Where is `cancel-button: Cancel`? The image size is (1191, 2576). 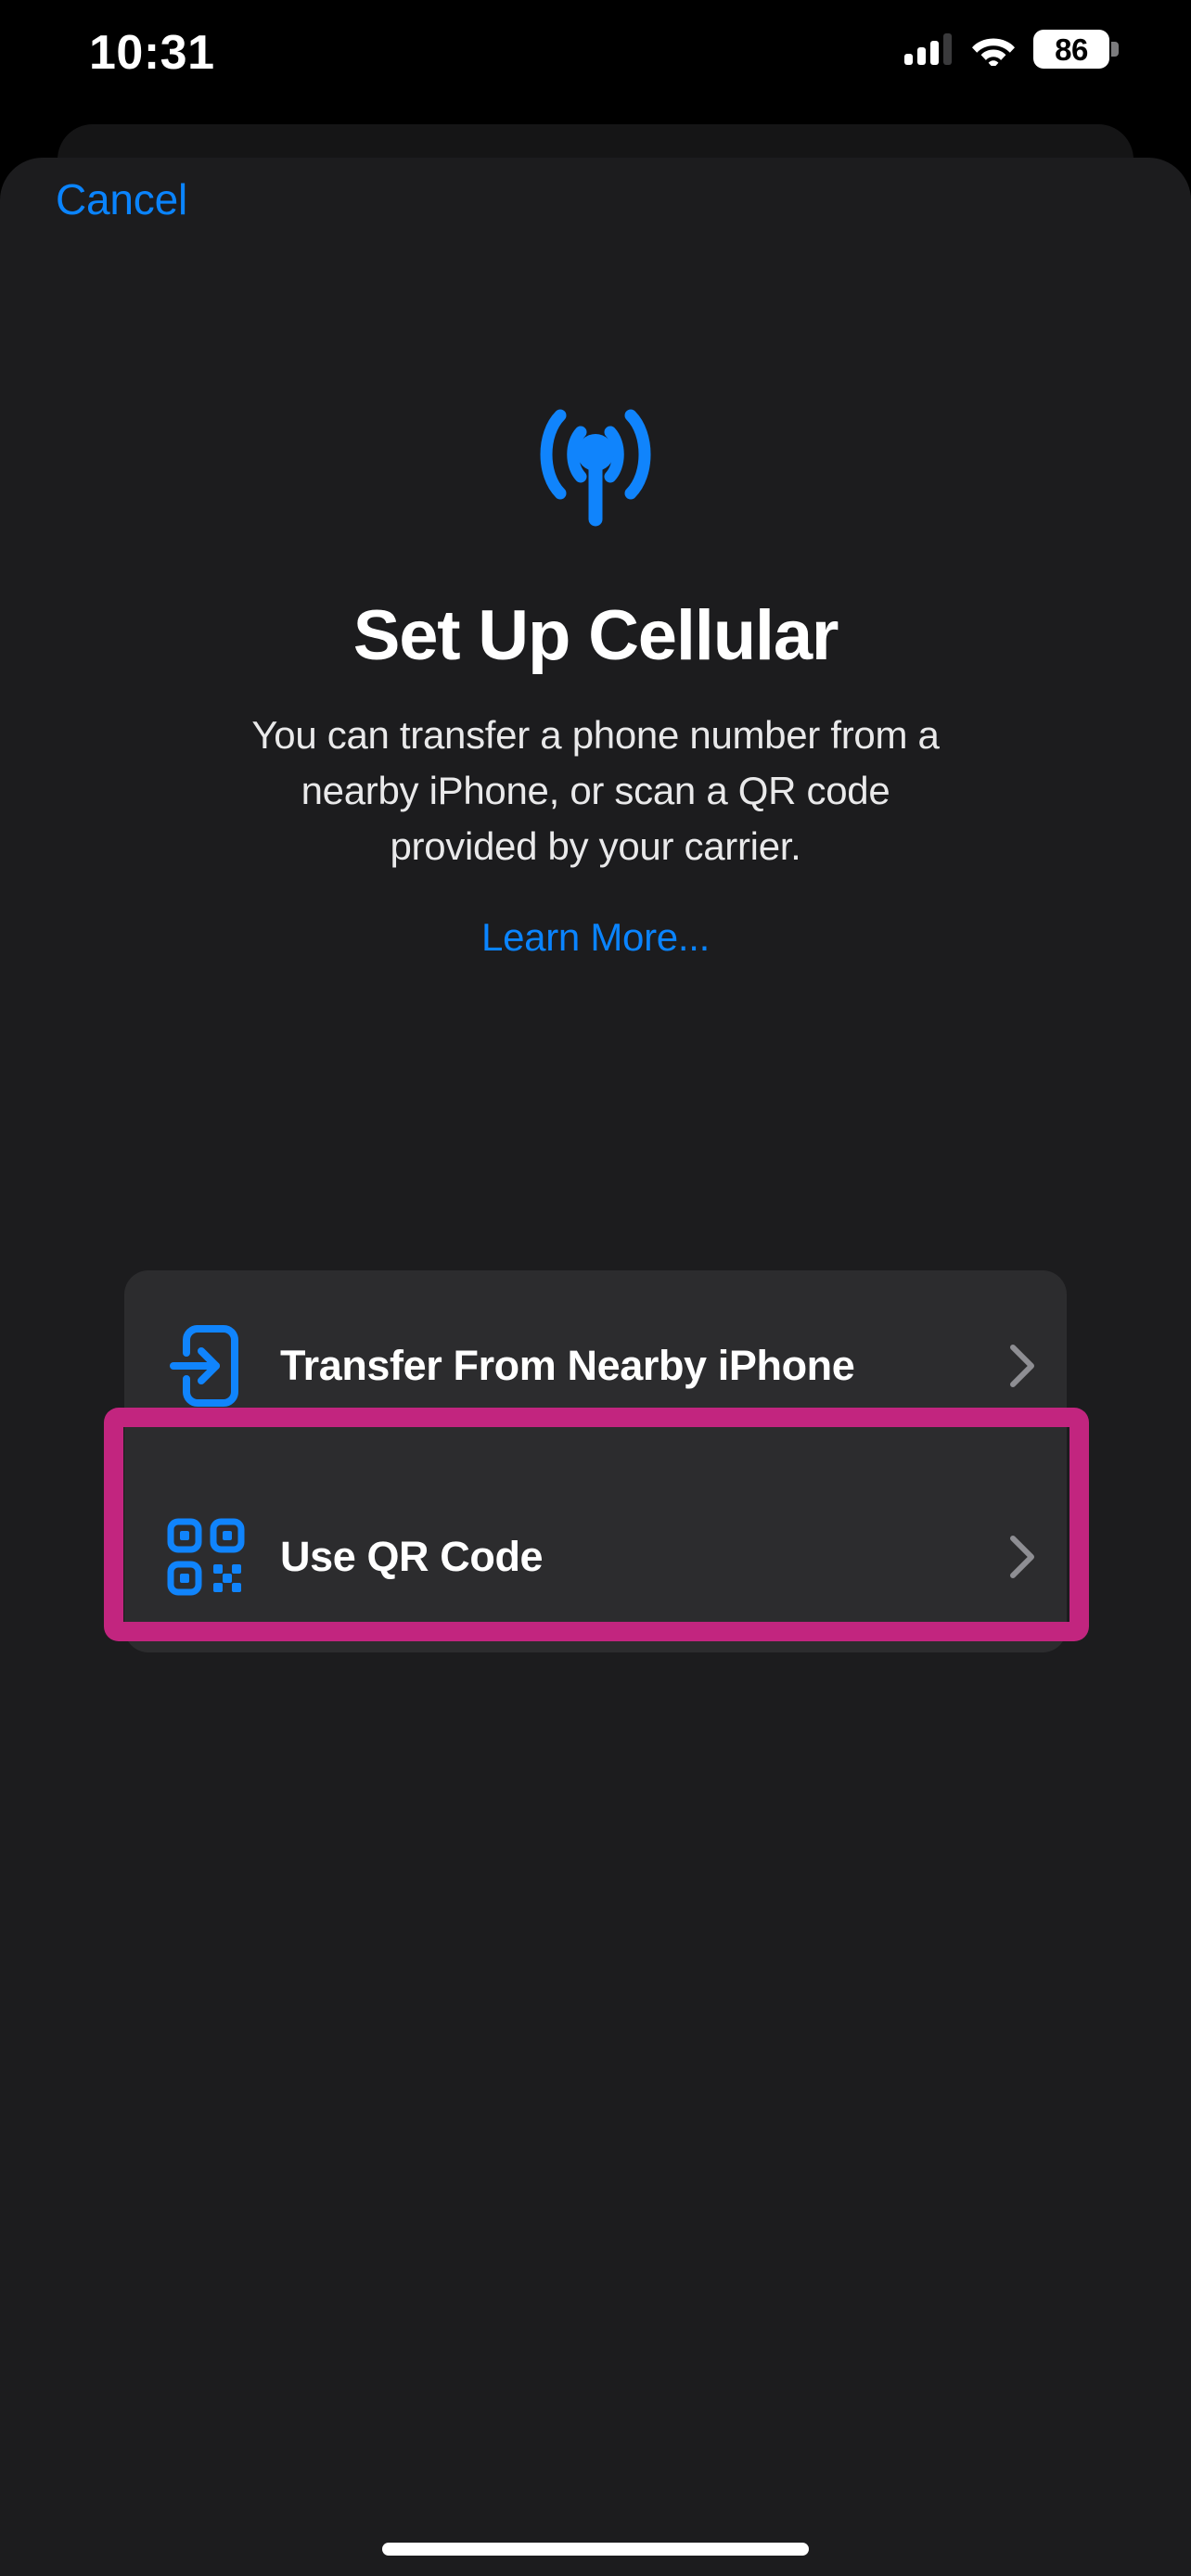
cancel-button: Cancel is located at coordinates (121, 199).